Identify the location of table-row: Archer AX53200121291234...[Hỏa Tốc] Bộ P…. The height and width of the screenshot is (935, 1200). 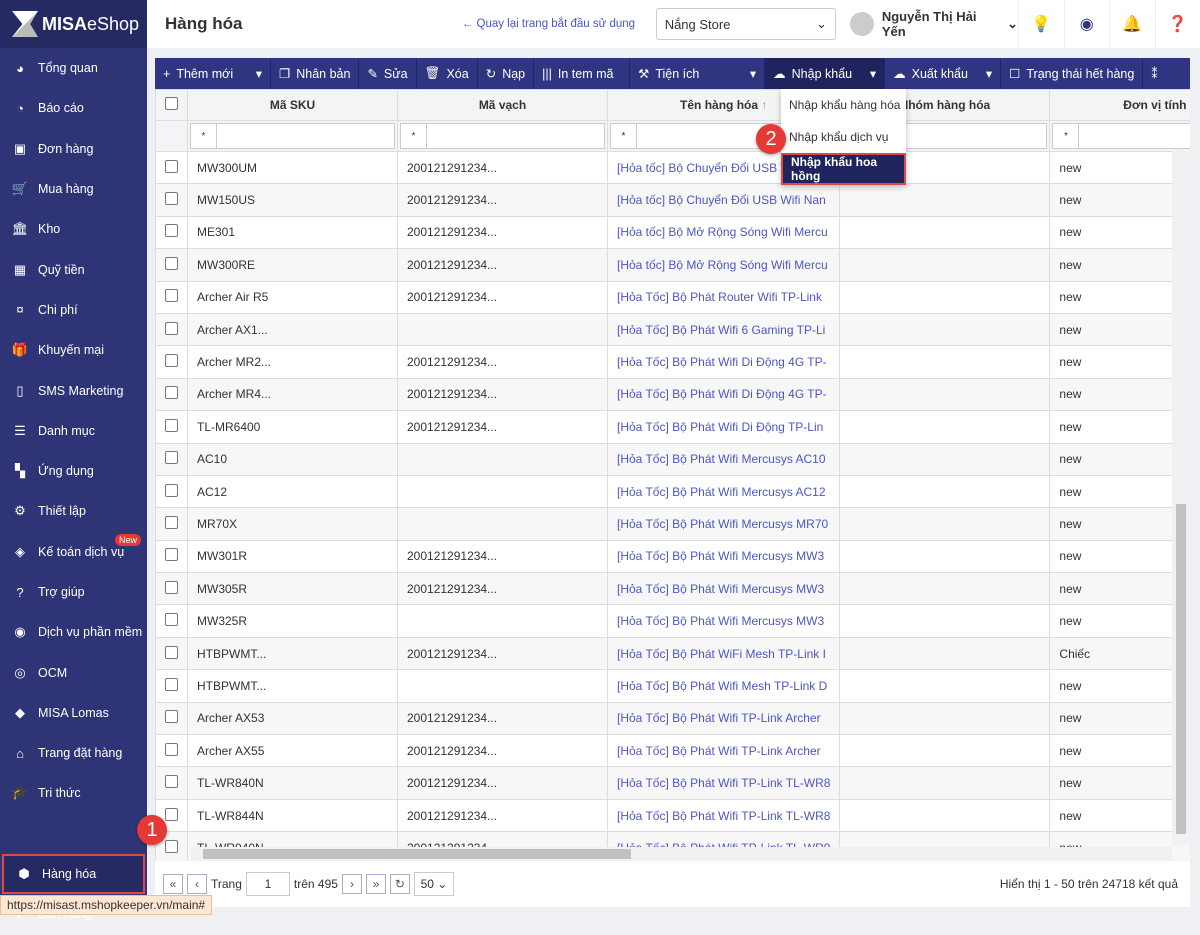
(673, 718).